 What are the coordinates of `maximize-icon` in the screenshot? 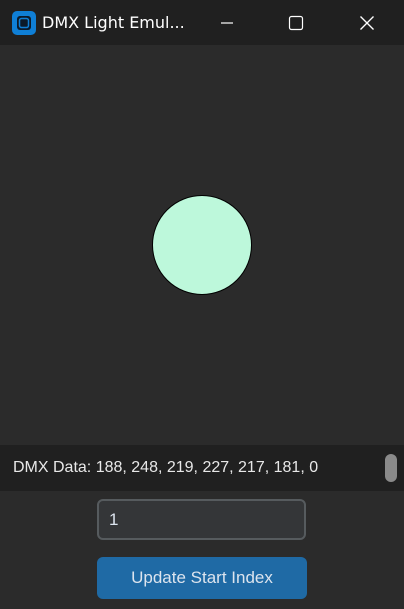 It's located at (296, 22).